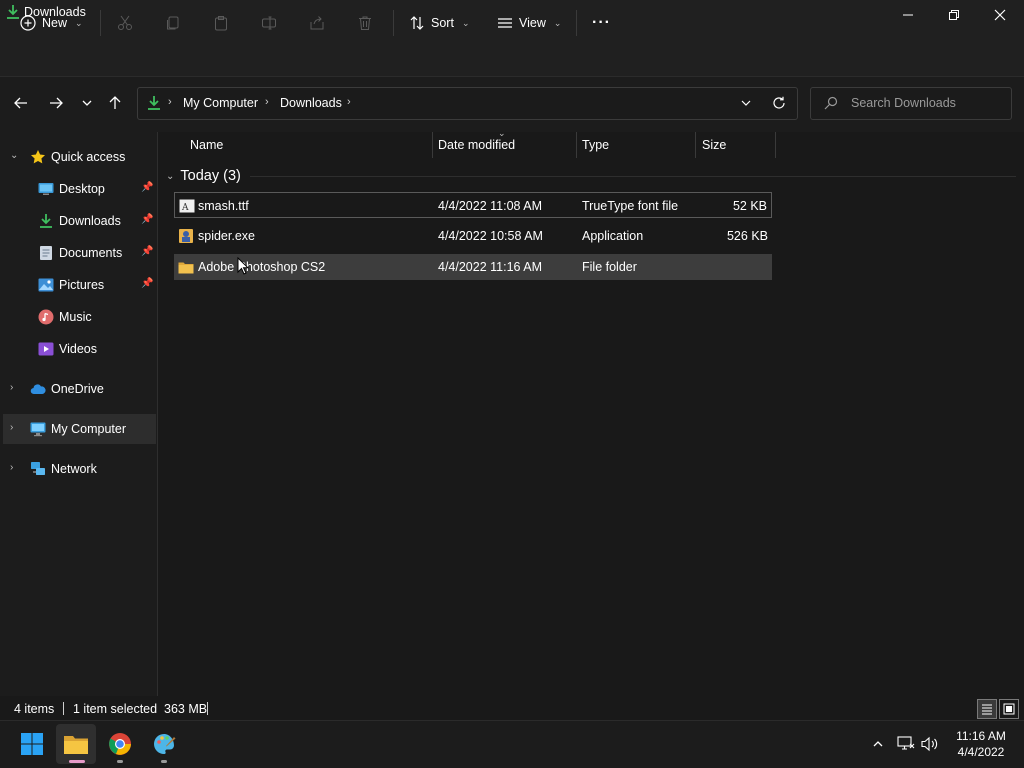  Describe the element at coordinates (46, 349) in the screenshot. I see `videos-icon` at that location.